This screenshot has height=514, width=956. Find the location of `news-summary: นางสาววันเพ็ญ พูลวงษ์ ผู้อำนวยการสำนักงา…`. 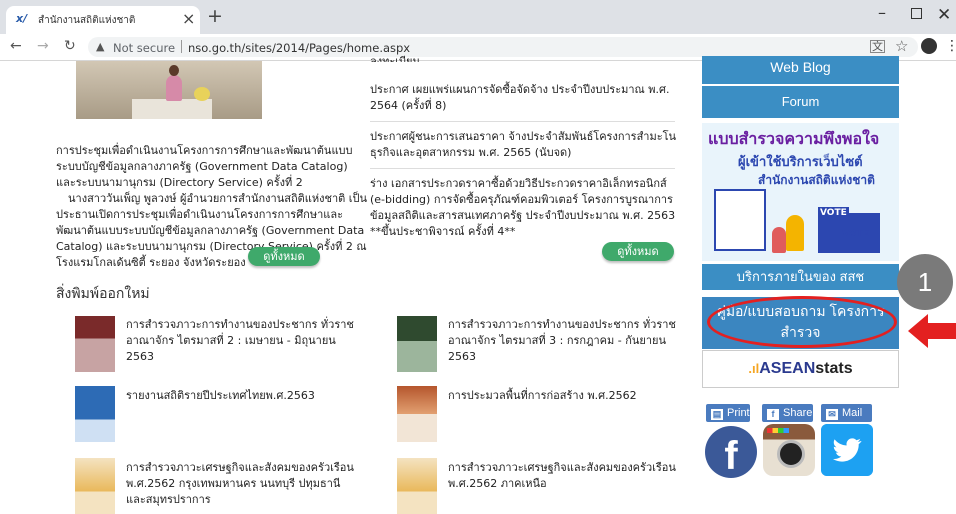

news-summary: นางสาววันเพ็ญ พูลวงษ์ ผู้อำนวยการสำนักงา… is located at coordinates (212, 230).